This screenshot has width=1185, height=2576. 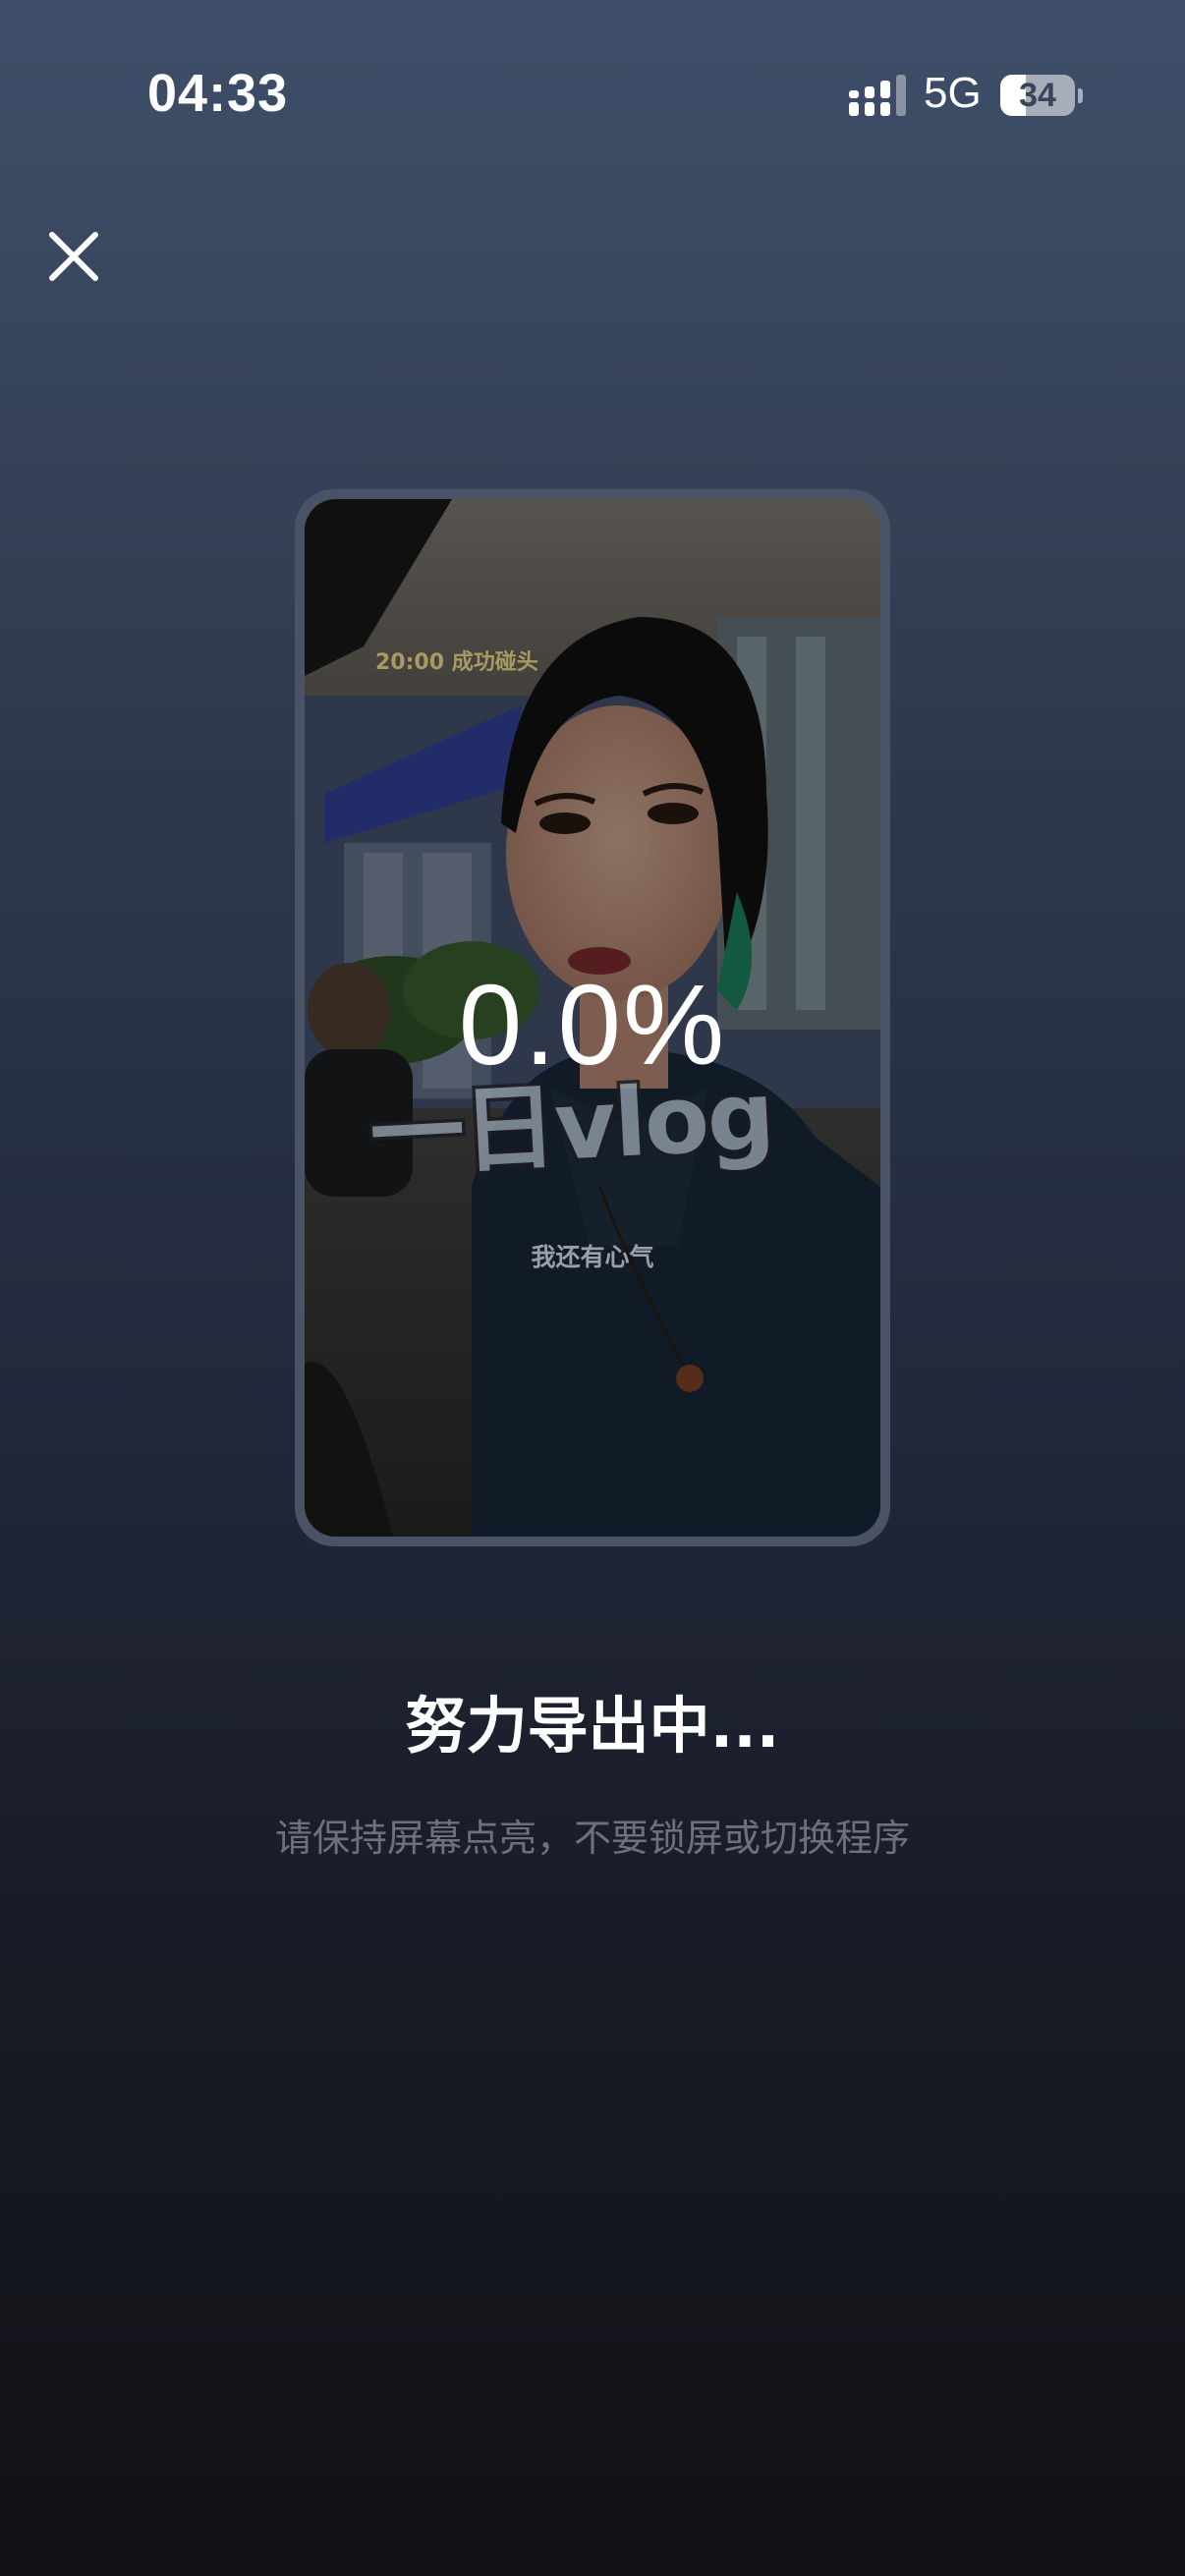 I want to click on close-button, so click(x=74, y=256).